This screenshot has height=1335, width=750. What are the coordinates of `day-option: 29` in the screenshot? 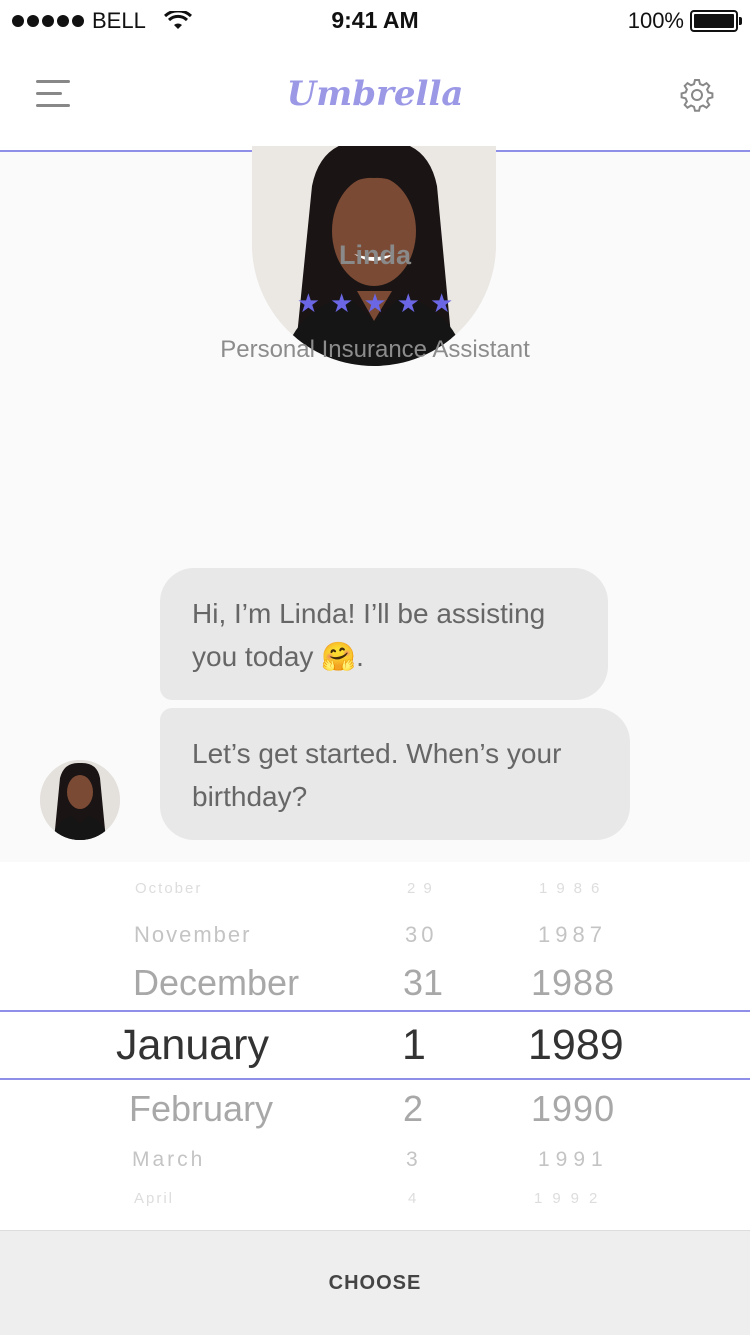 It's located at (423, 888).